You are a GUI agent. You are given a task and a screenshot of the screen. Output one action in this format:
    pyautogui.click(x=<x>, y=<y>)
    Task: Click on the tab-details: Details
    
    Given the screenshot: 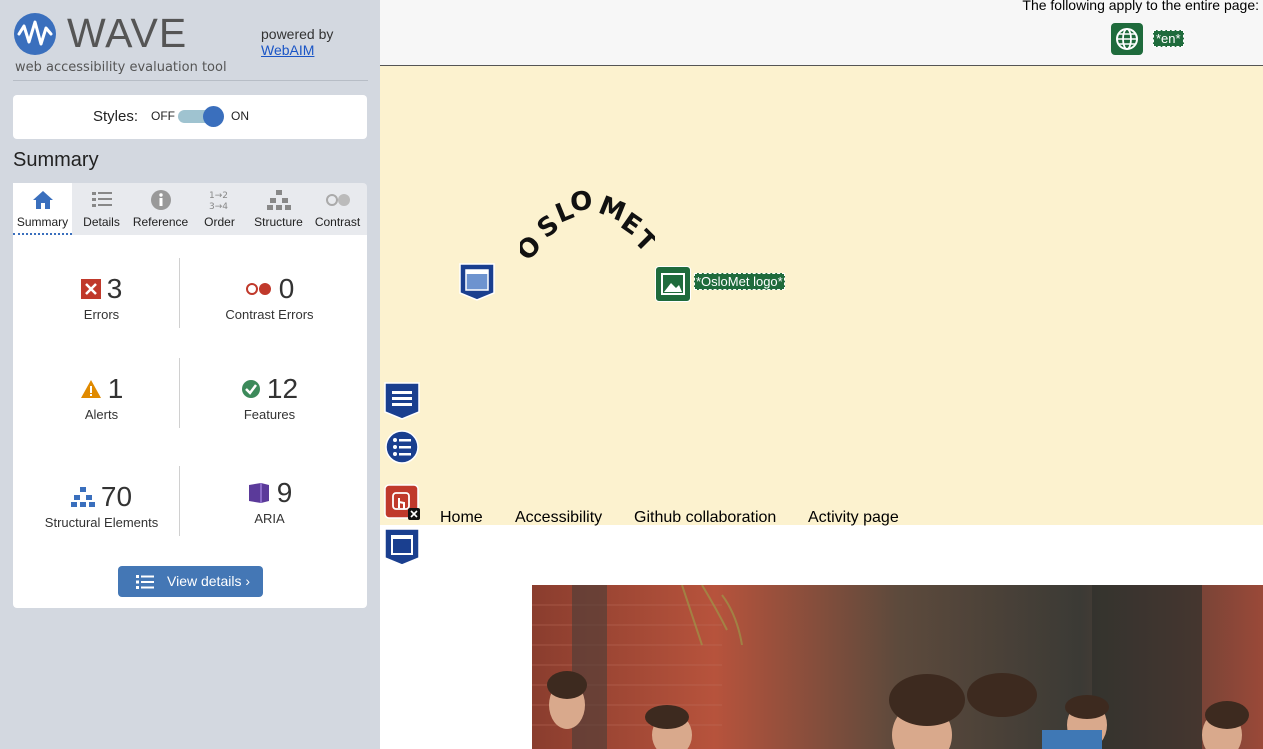 What is the action you would take?
    pyautogui.click(x=101, y=209)
    